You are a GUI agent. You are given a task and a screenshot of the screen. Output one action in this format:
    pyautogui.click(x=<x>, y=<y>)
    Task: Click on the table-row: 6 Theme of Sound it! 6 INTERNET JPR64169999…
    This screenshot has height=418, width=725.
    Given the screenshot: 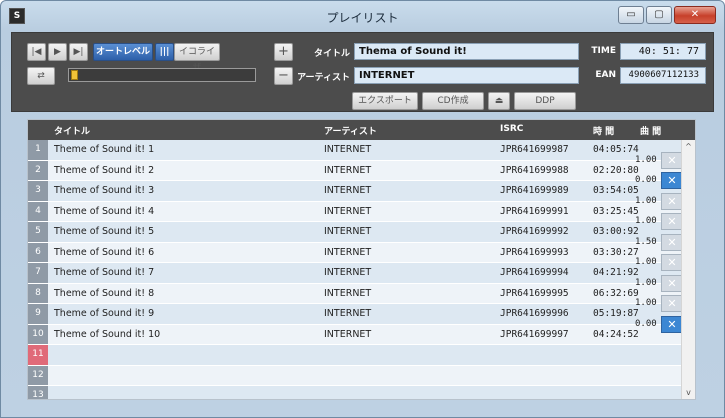 What is the action you would take?
    pyautogui.click(x=355, y=252)
    